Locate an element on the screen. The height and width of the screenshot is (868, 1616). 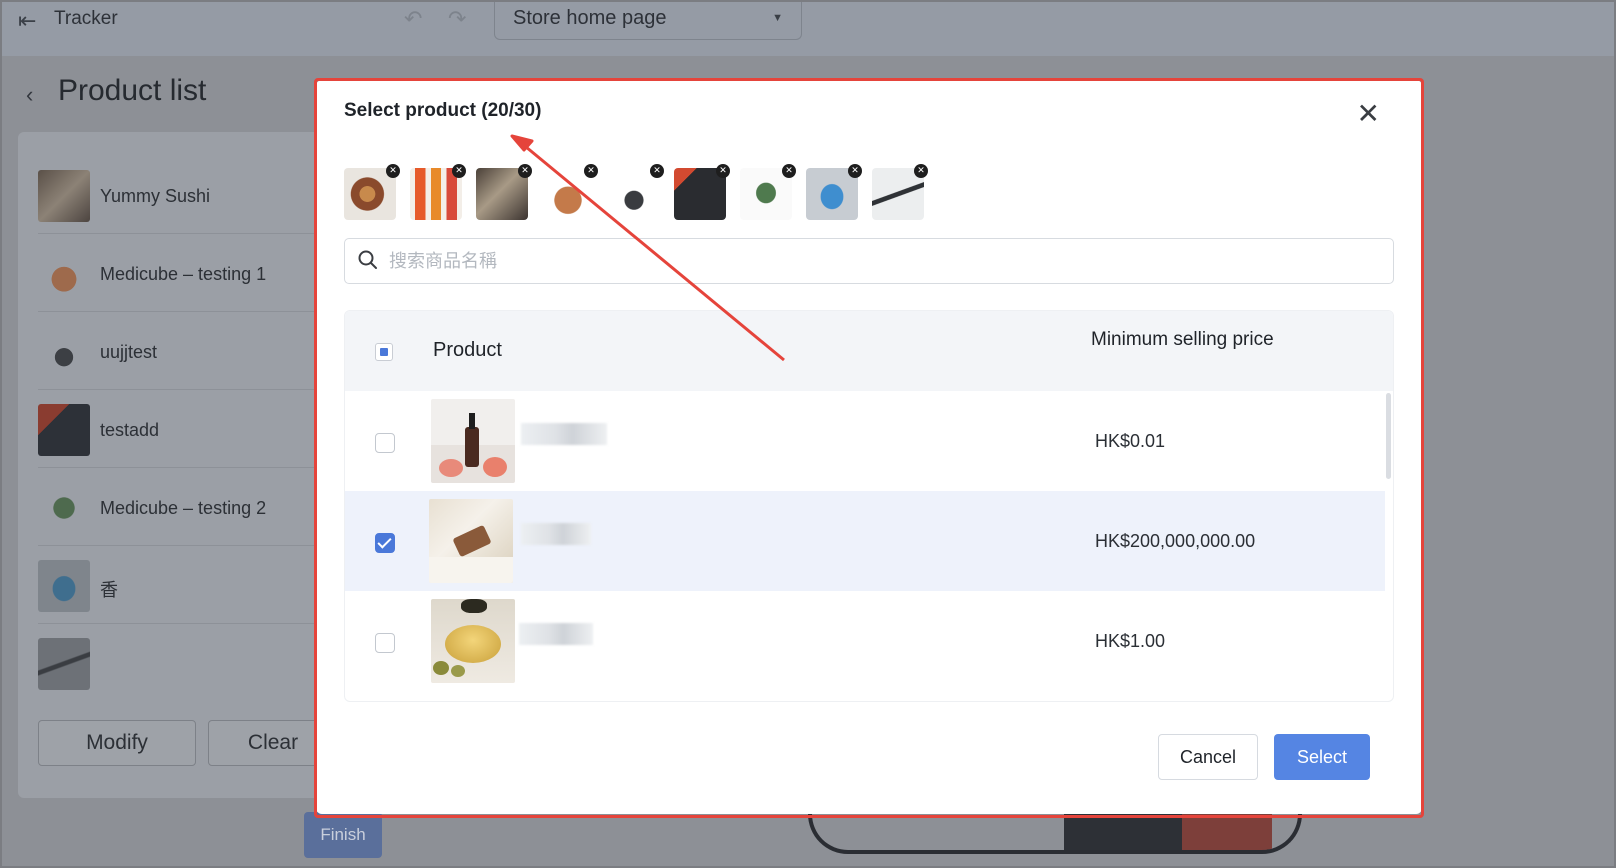
search-field is located at coordinates (869, 261).